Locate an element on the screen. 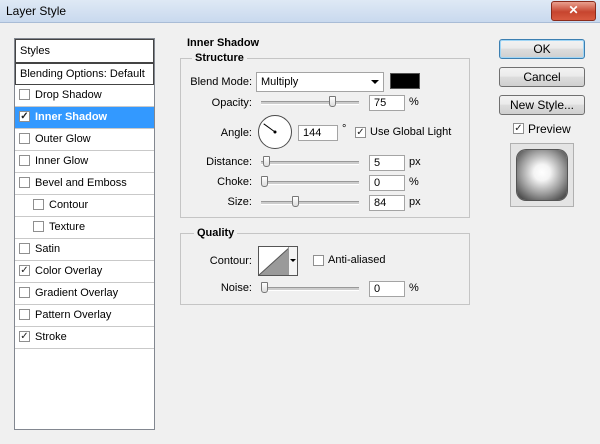 Image resolution: width=600 pixels, height=444 pixels. styles-list-item: Pattern Overlay is located at coordinates (84, 316).